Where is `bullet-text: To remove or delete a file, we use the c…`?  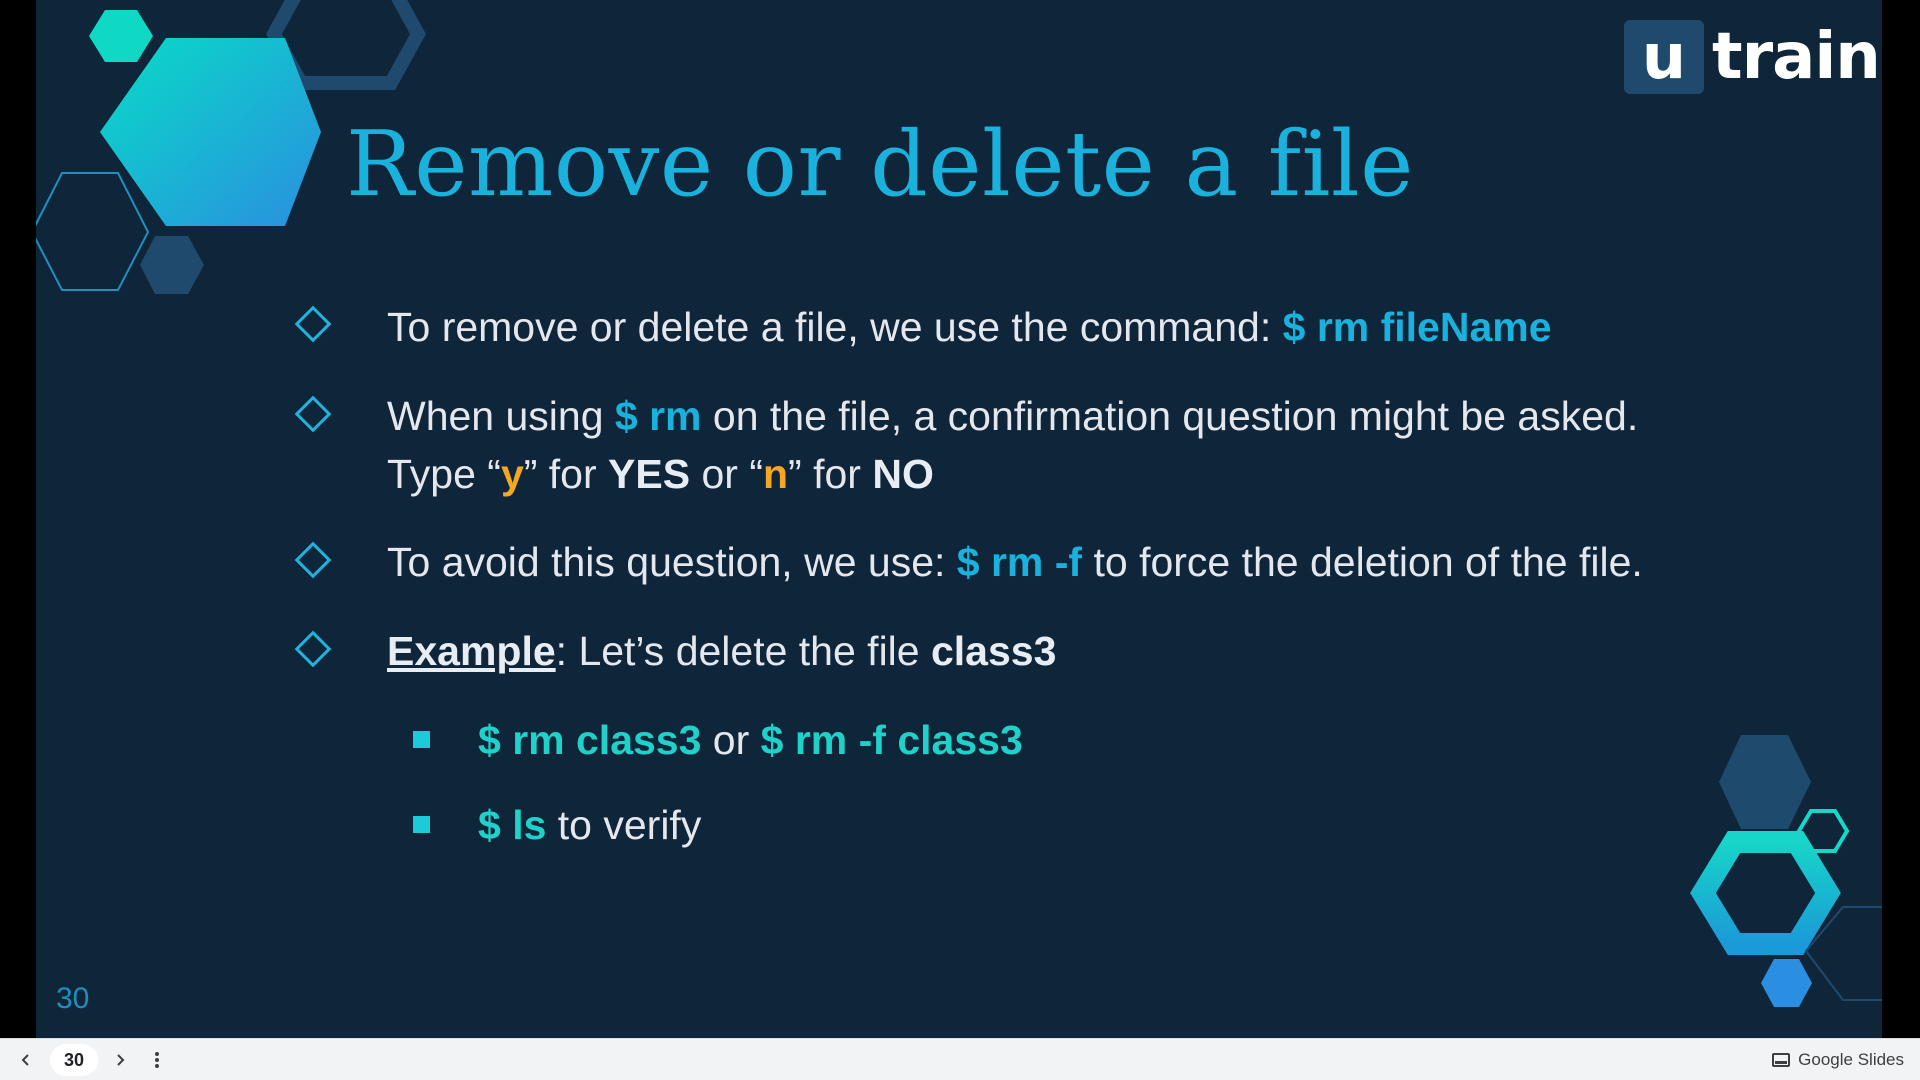 bullet-text: To remove or delete a file, we use the c… is located at coordinates (835, 327).